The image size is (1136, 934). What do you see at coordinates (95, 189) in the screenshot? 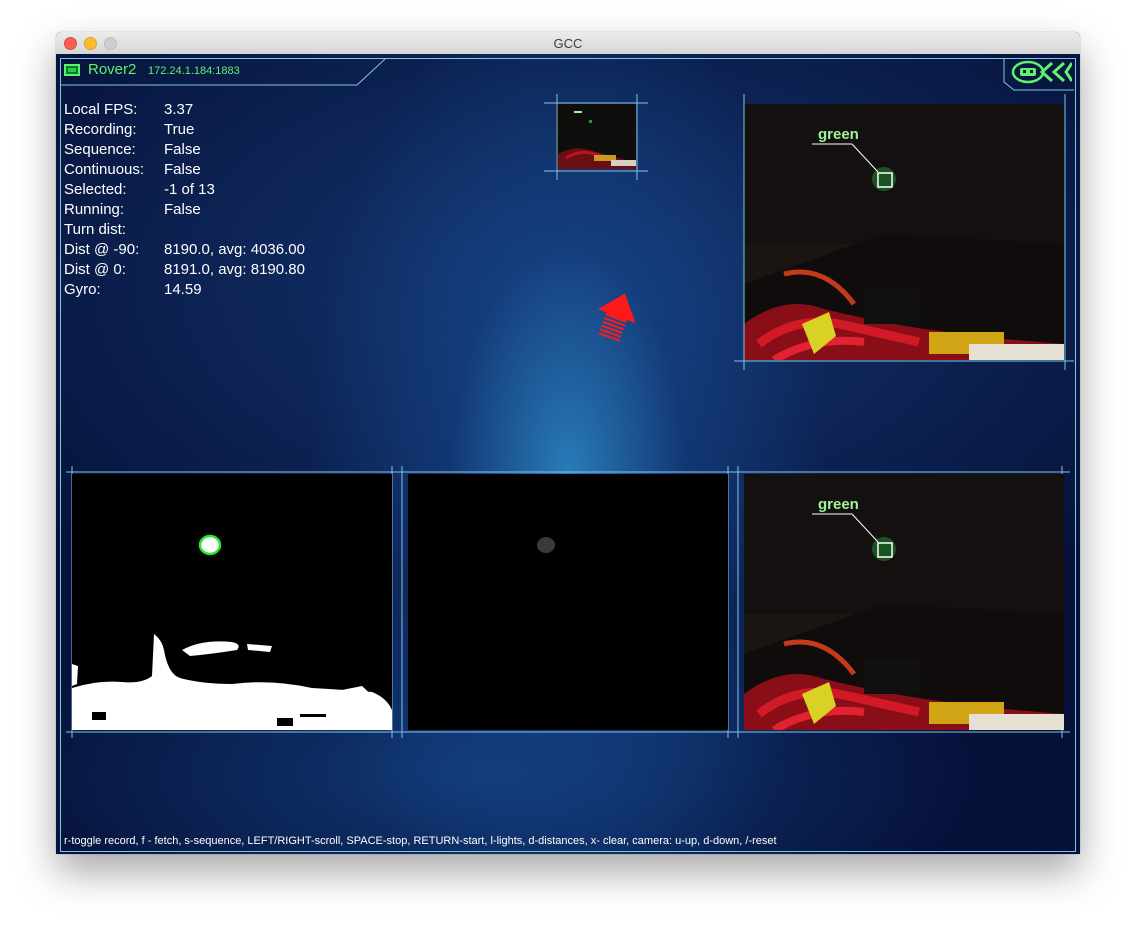
I see `info-label: Selected:` at bounding box center [95, 189].